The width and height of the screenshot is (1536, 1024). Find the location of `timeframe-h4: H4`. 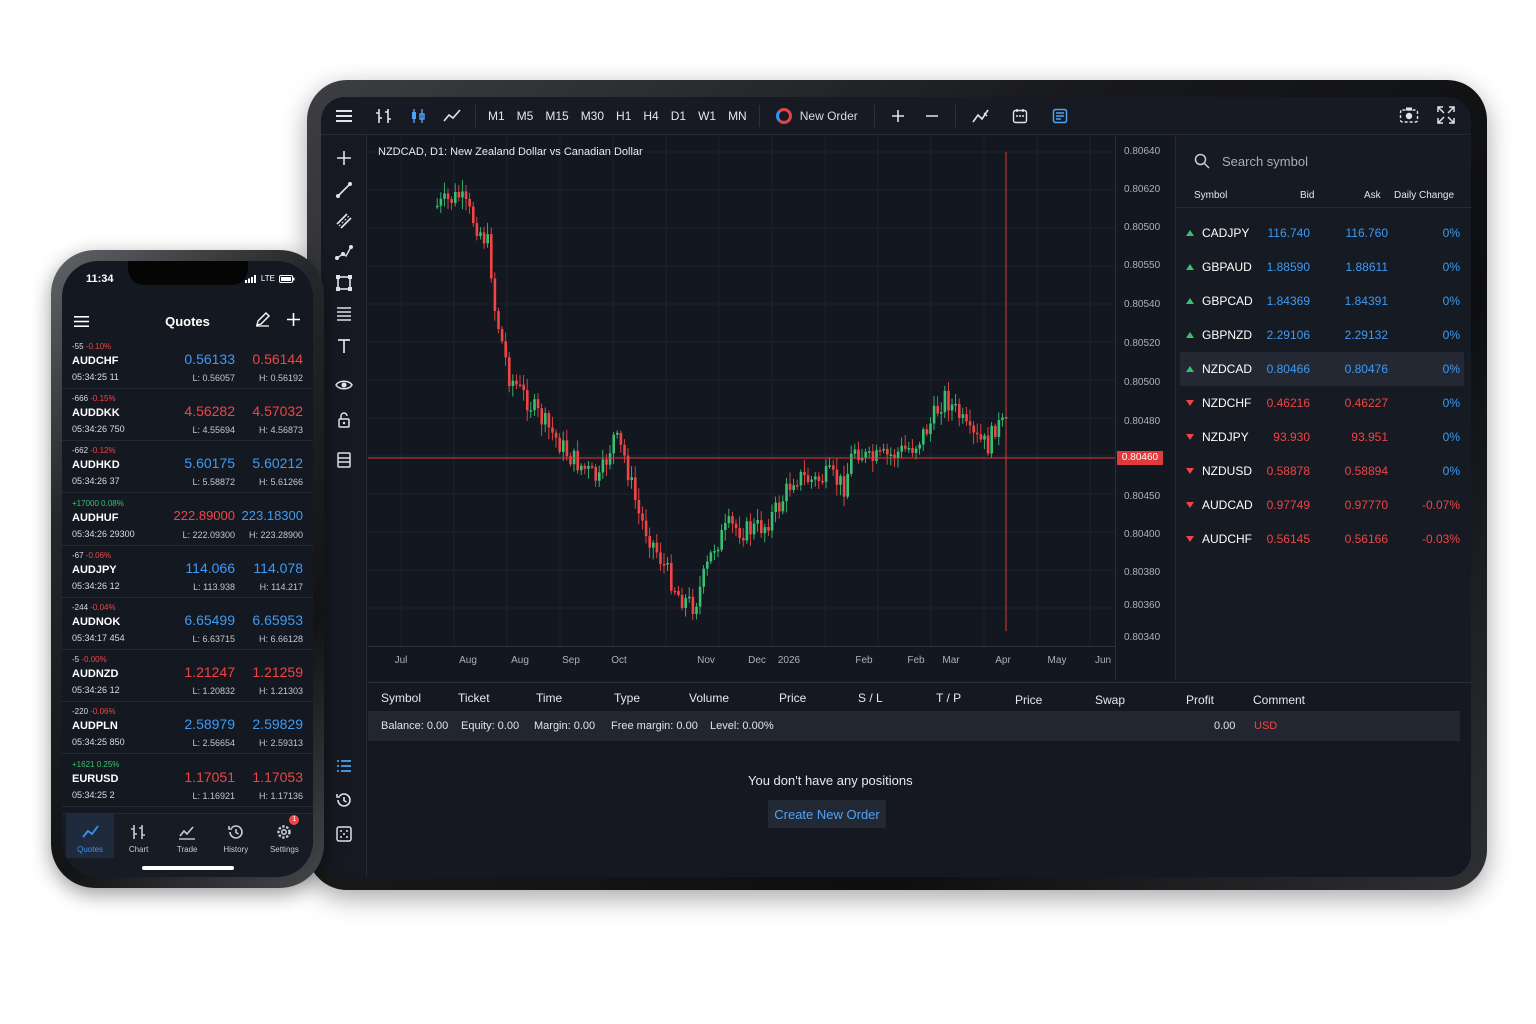

timeframe-h4: H4 is located at coordinates (650, 116).